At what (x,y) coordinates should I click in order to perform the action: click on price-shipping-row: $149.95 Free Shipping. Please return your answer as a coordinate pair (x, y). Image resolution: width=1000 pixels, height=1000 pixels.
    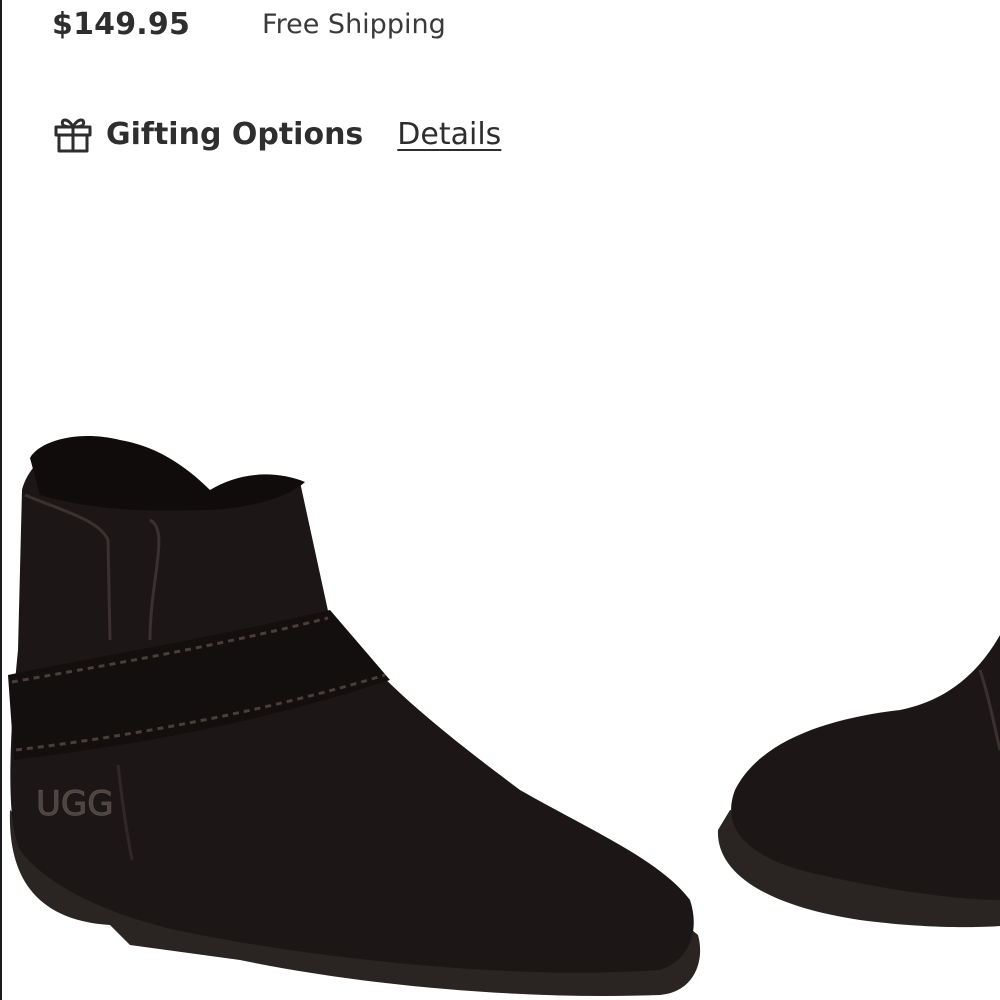
    Looking at the image, I should click on (249, 24).